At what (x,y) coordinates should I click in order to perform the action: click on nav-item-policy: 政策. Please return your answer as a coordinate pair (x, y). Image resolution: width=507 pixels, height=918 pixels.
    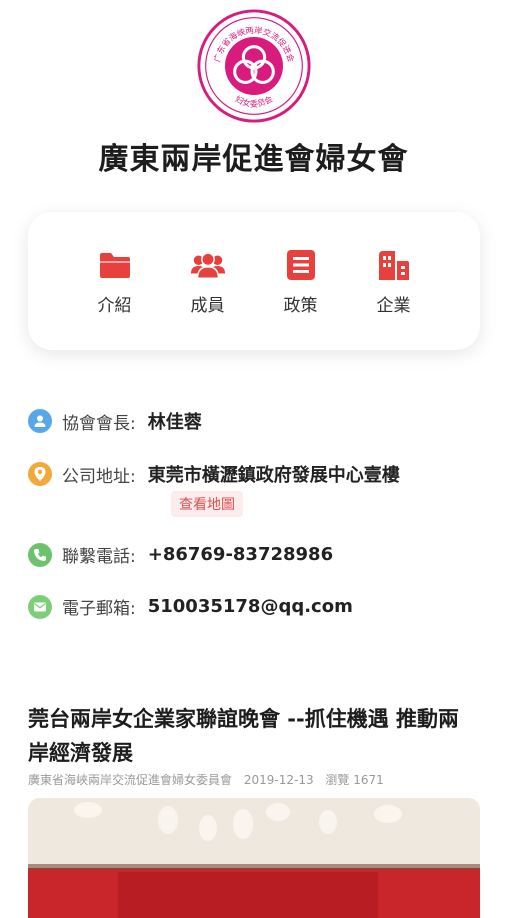
    Looking at the image, I should click on (301, 281).